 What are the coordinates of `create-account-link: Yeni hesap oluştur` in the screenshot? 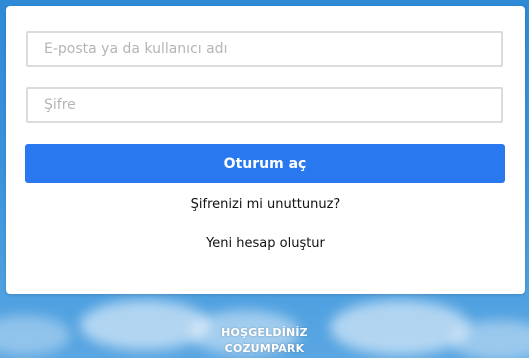 It's located at (265, 243).